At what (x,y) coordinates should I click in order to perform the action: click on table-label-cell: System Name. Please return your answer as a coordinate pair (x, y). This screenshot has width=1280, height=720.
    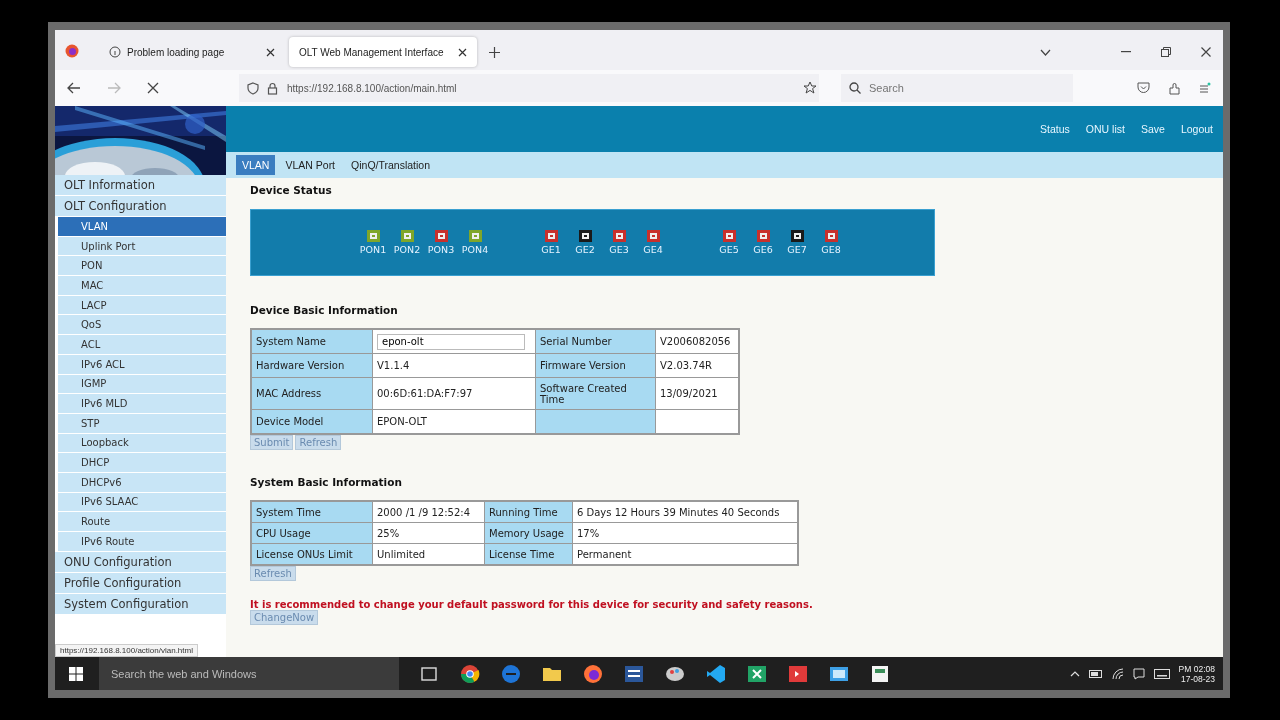
    Looking at the image, I should click on (312, 341).